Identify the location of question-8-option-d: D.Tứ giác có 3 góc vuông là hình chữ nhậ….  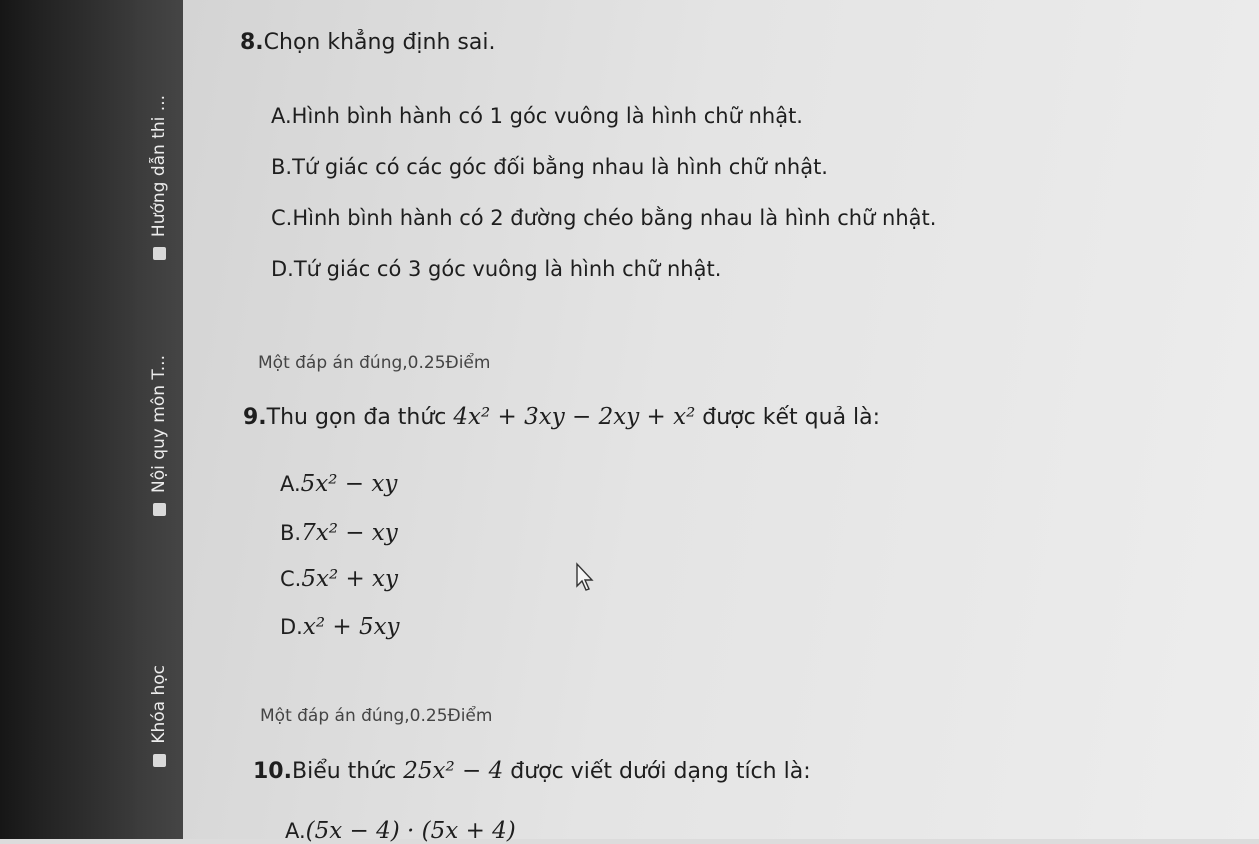
(496, 269).